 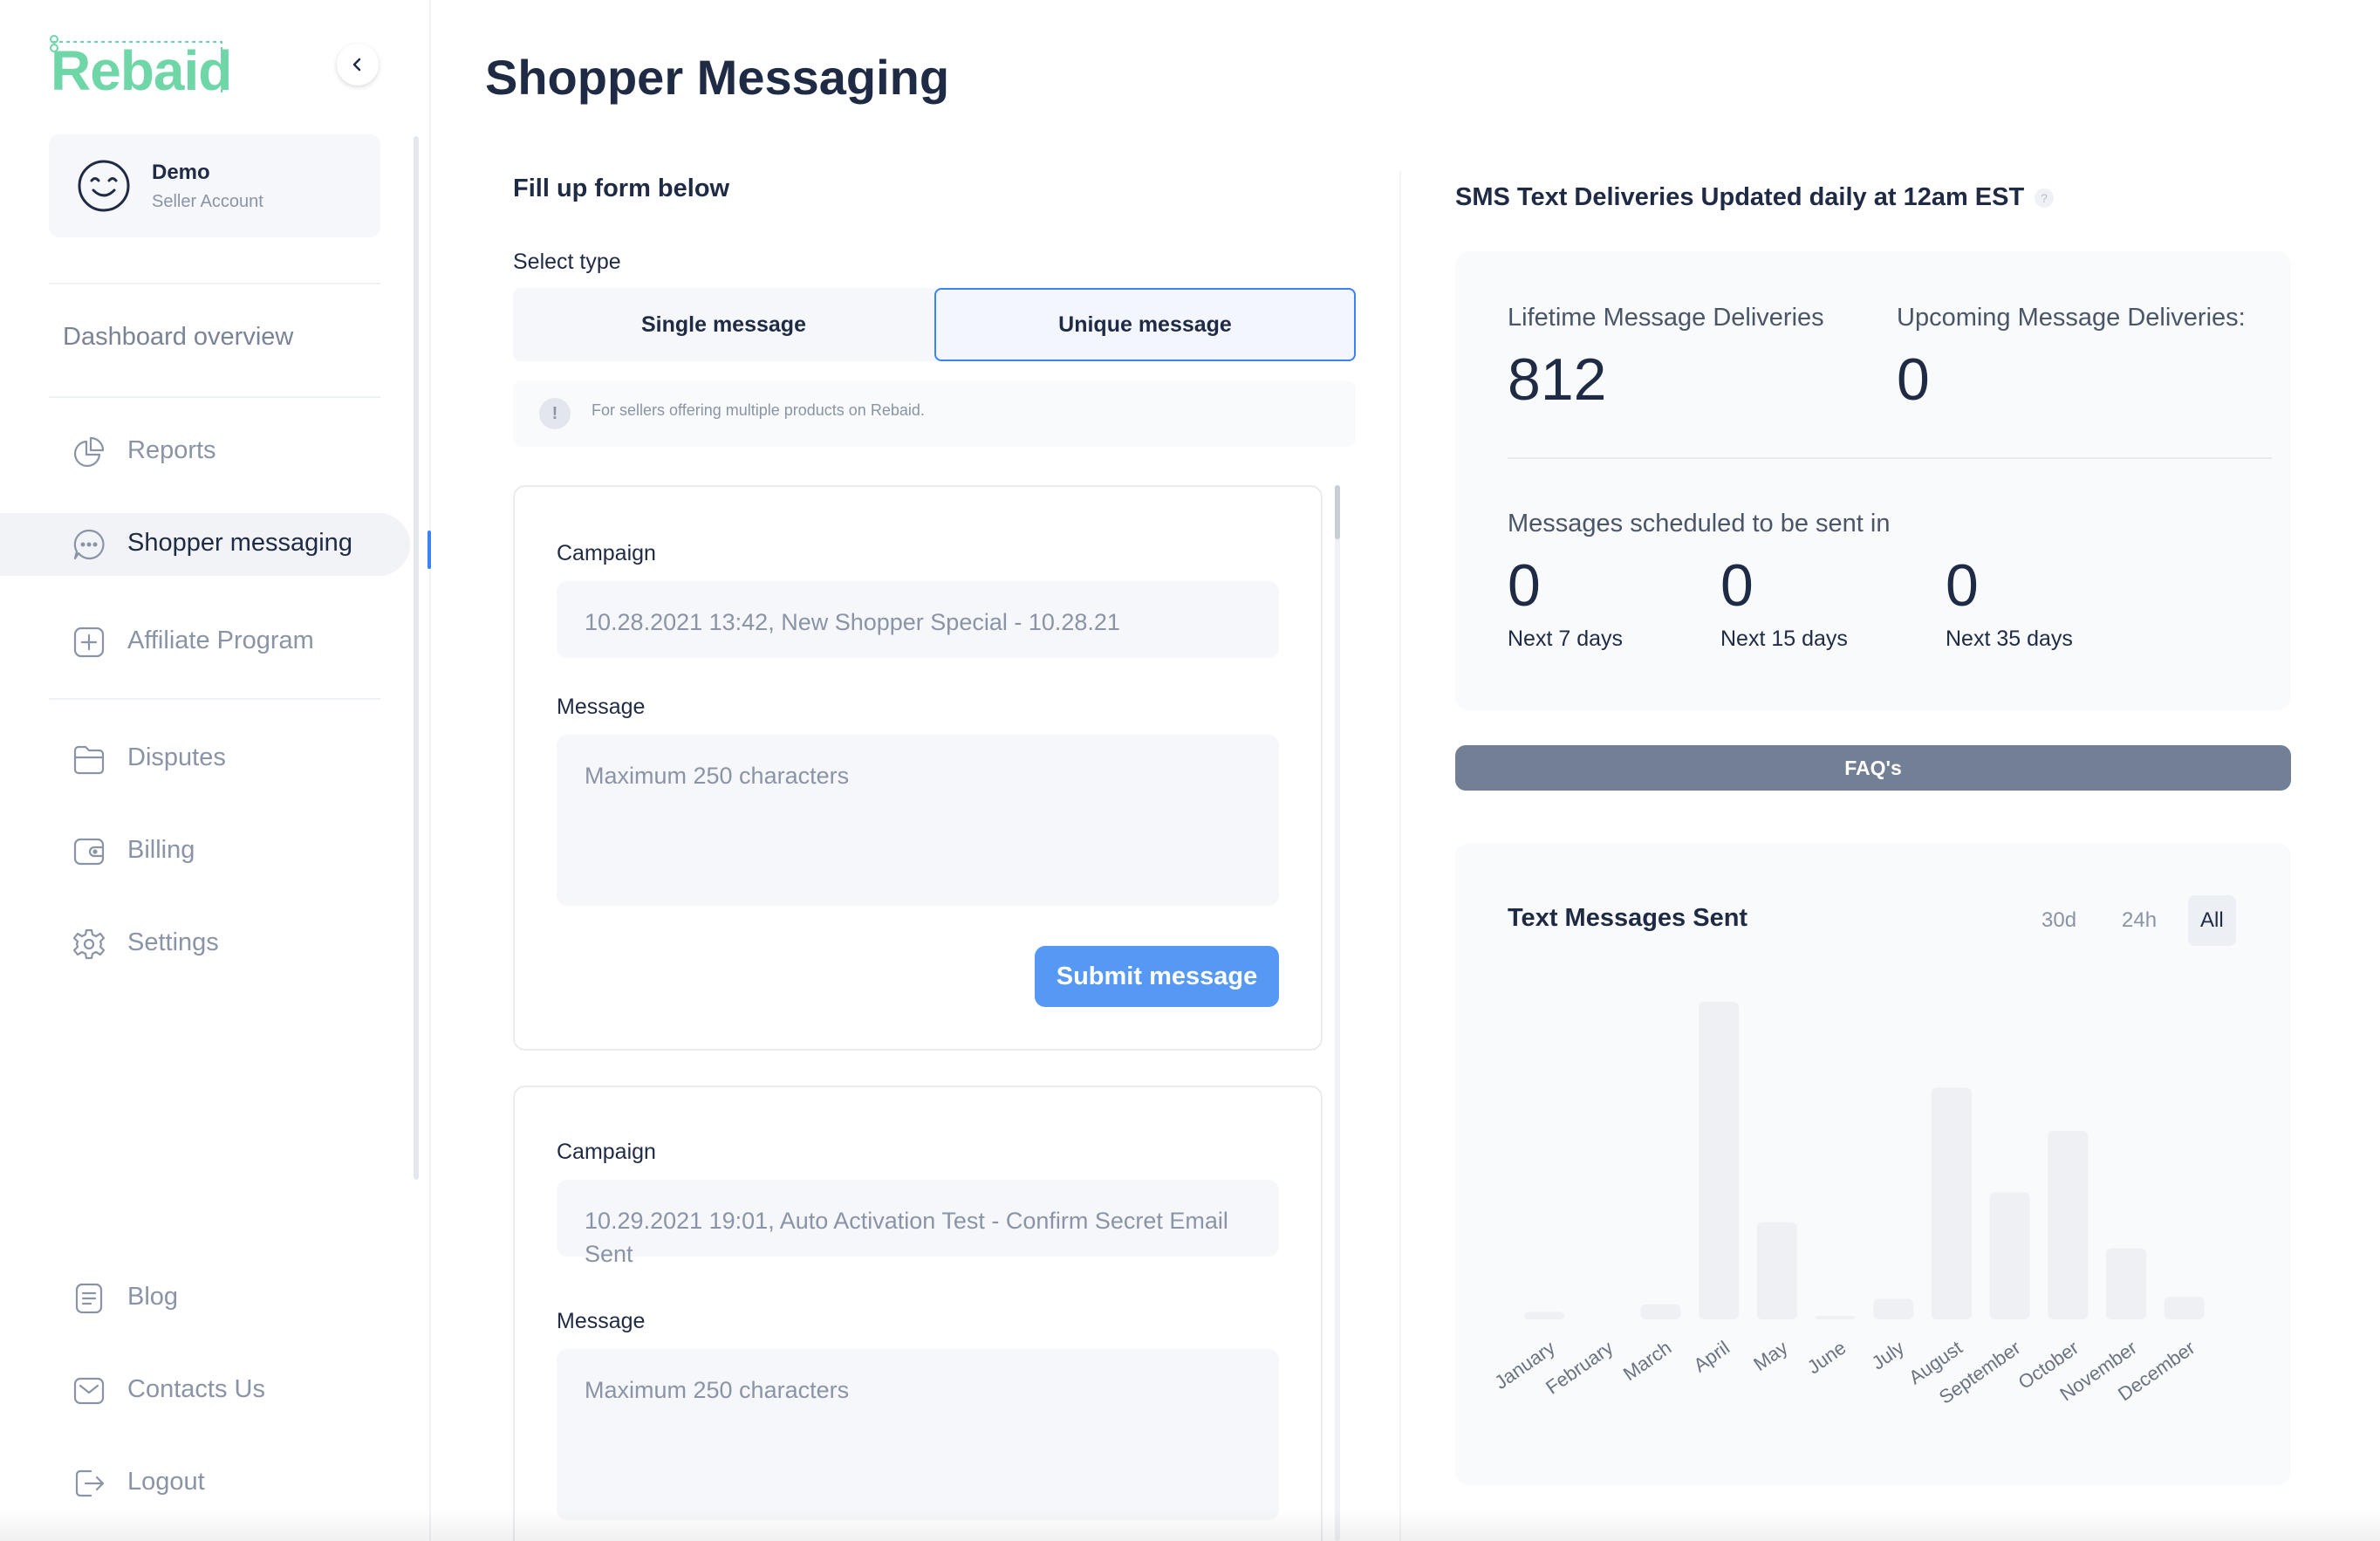 I want to click on scheduled-35-days-value: 0, so click(x=1962, y=586).